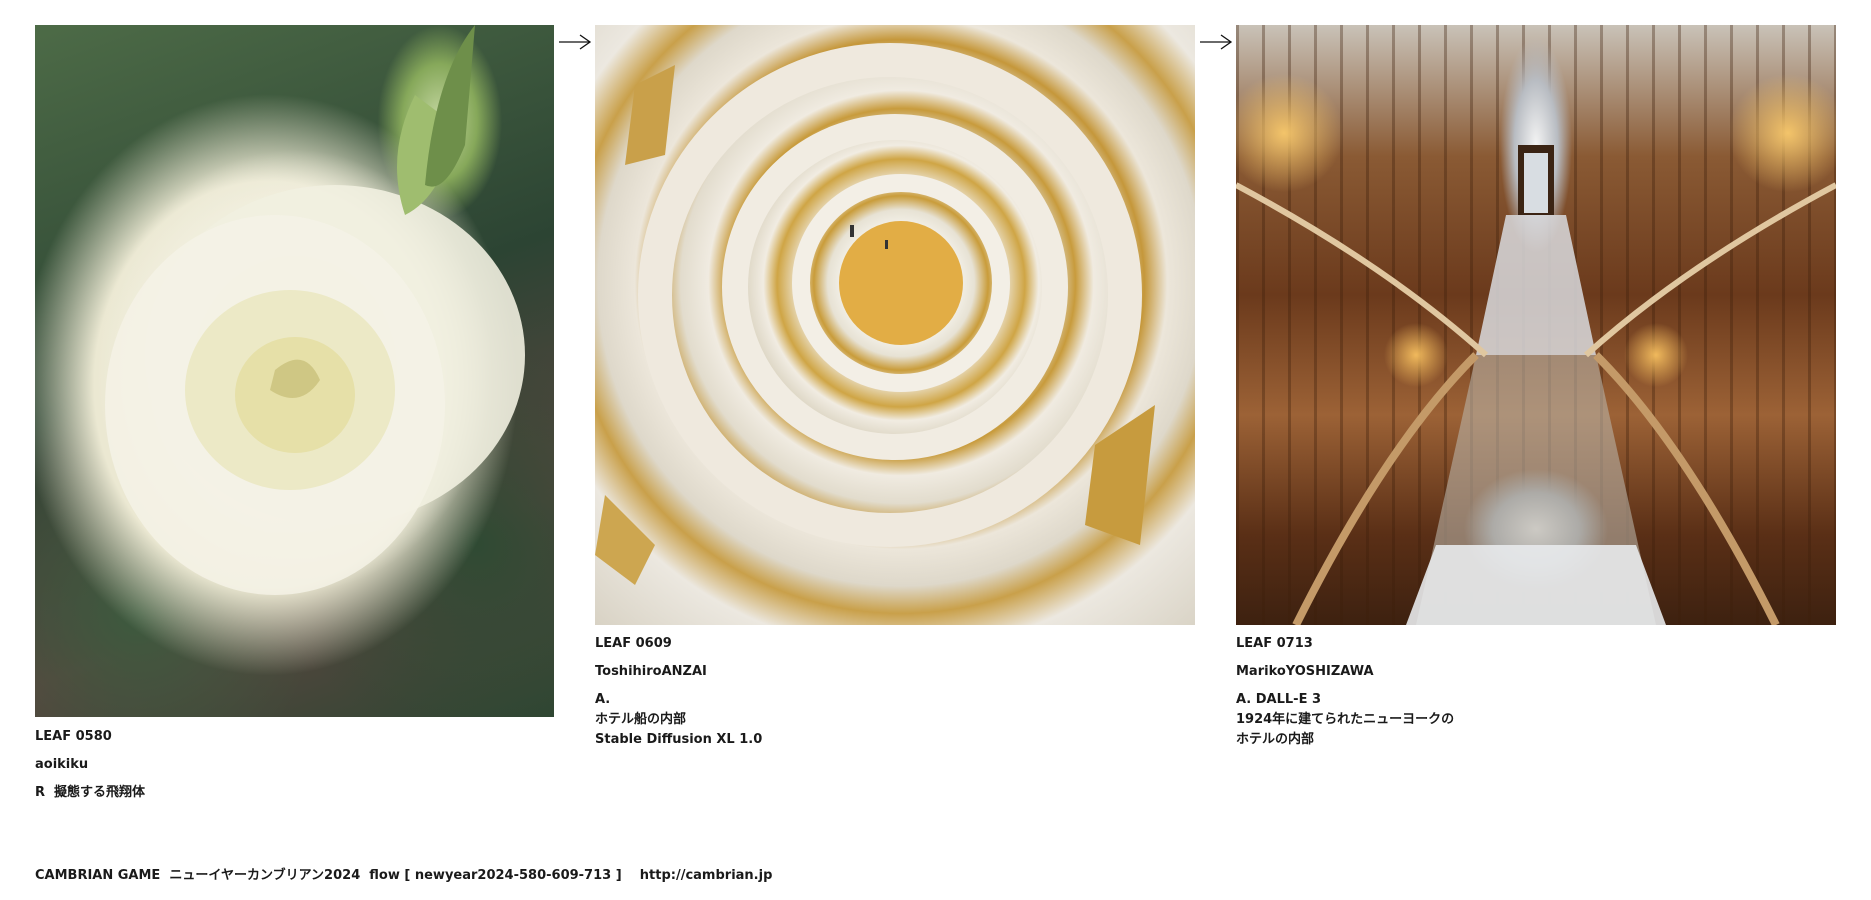 This screenshot has height=900, width=1871. Describe the element at coordinates (1279, 699) in the screenshot. I see `leaf-0713-line-1: A. DALL-E 3` at that location.